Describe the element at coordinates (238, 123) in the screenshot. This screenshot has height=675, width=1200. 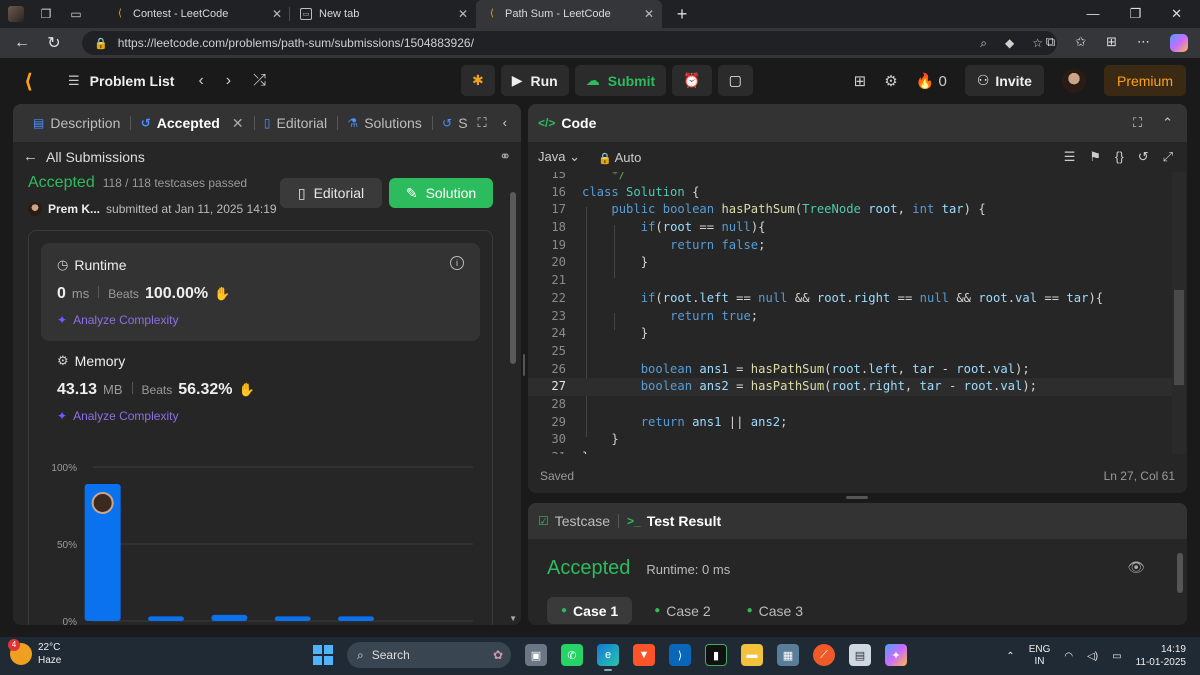
I see `close-tab-icon: ✕` at that location.